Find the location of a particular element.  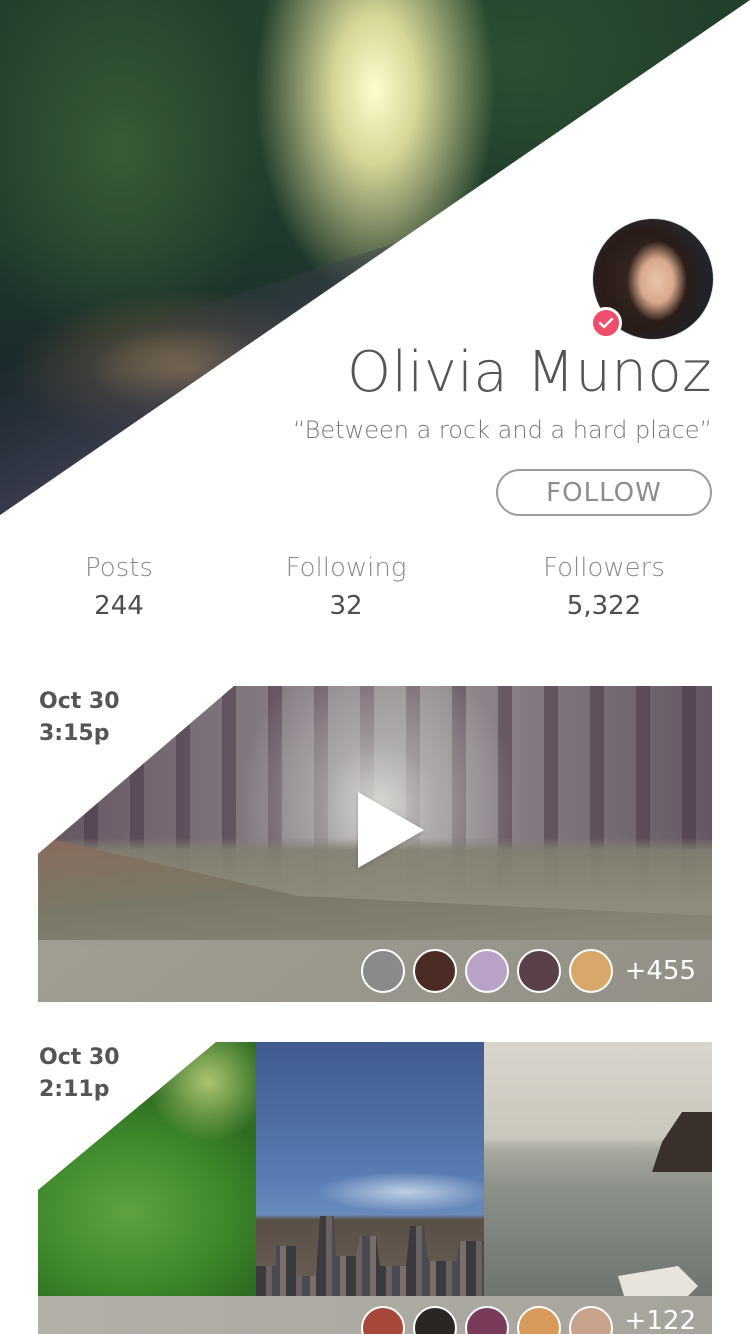

profile-bio: “Between a rock and a hard place” is located at coordinates (502, 430).